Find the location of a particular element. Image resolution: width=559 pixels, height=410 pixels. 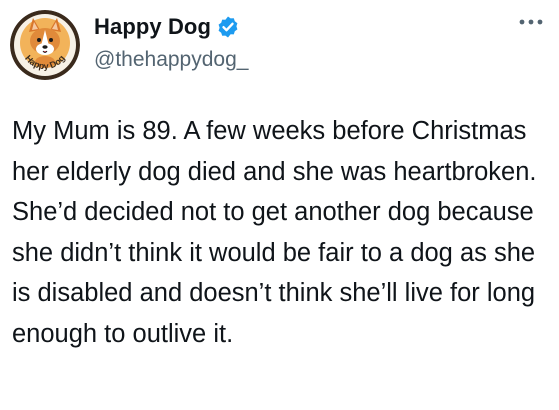

tweet-header: Happy Dog @thehappydog_ is located at coordinates (171, 43).